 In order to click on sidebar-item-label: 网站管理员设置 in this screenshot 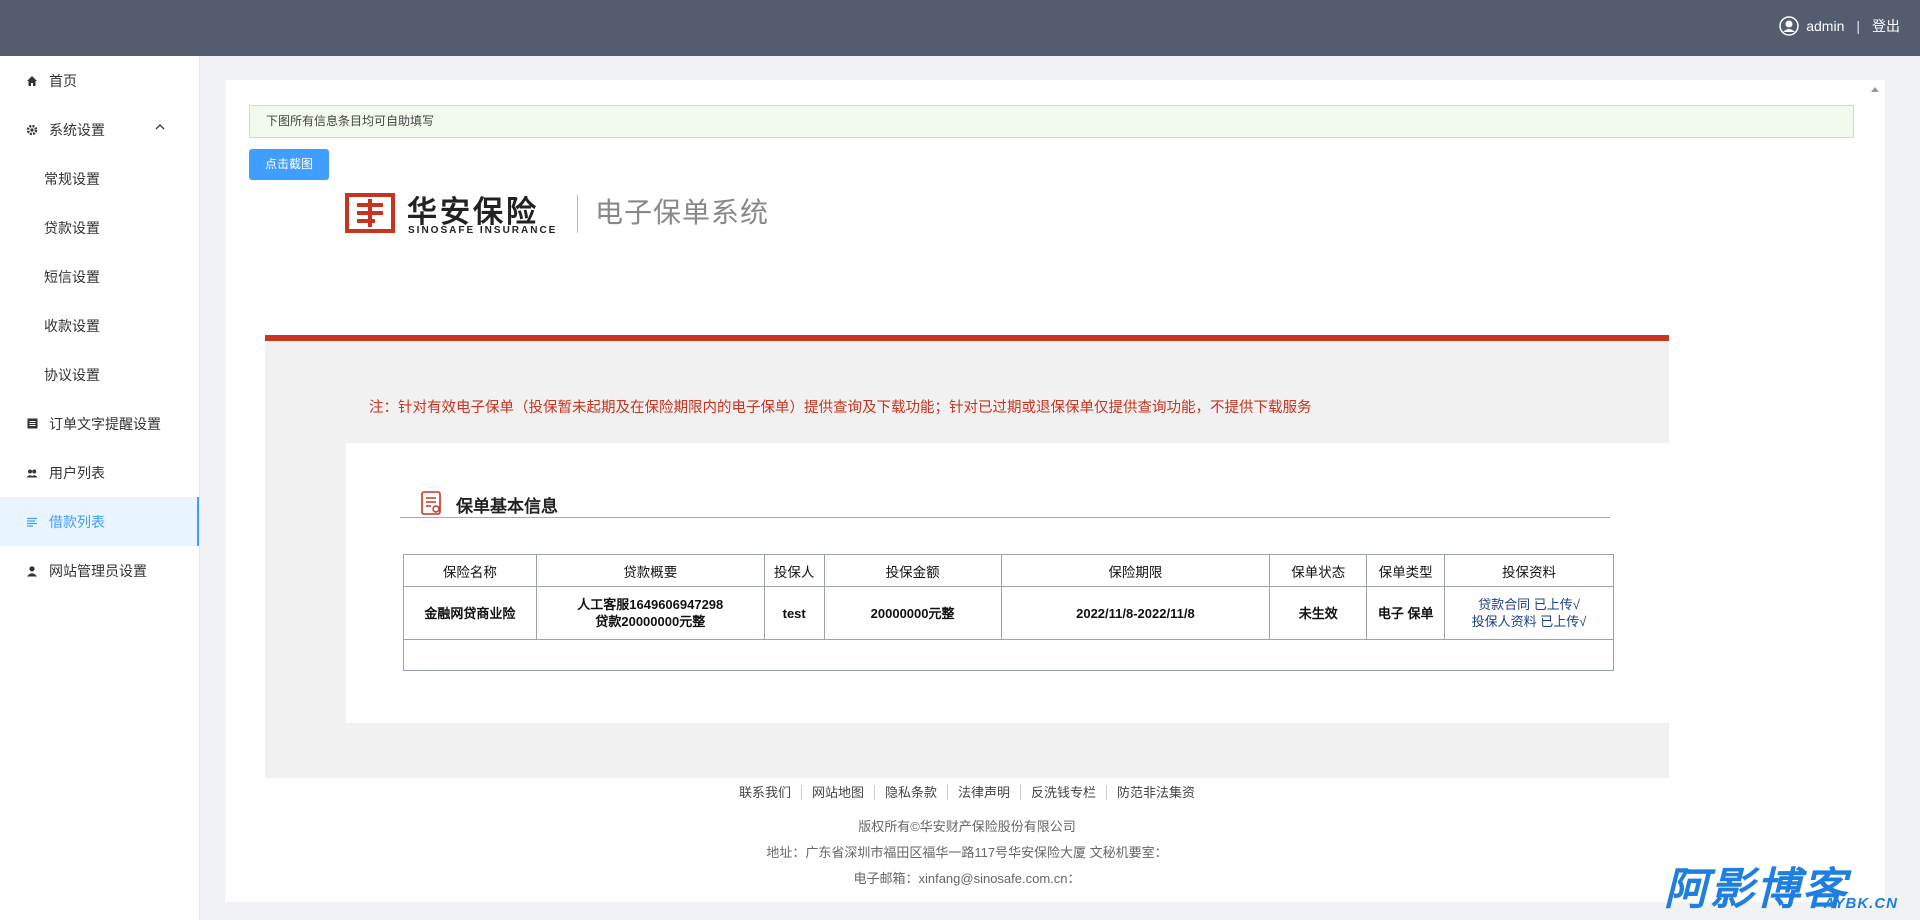, I will do `click(98, 570)`.